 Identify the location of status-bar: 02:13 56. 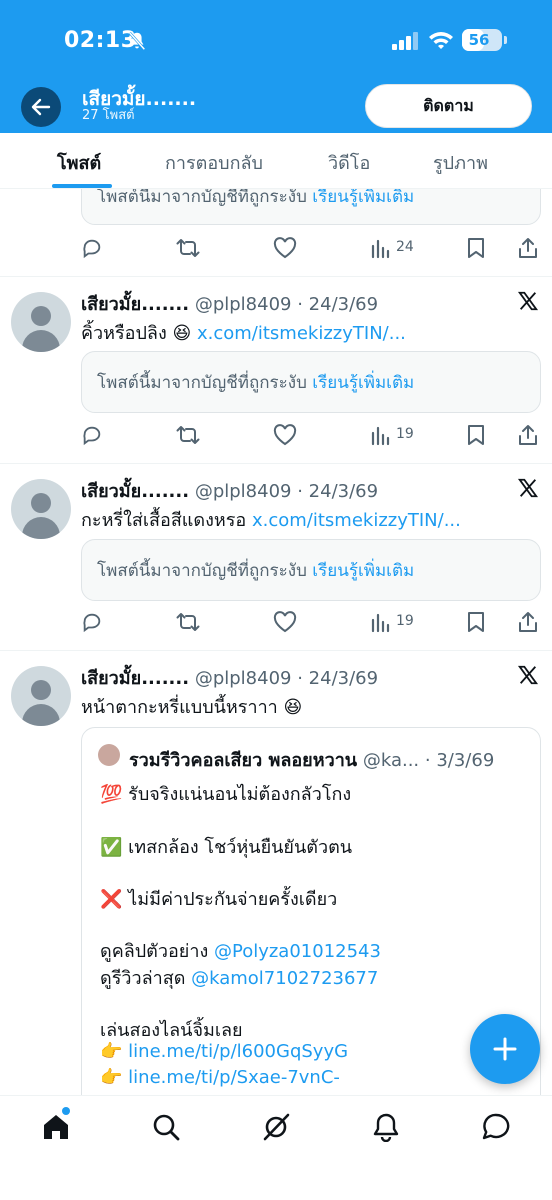
(276, 40).